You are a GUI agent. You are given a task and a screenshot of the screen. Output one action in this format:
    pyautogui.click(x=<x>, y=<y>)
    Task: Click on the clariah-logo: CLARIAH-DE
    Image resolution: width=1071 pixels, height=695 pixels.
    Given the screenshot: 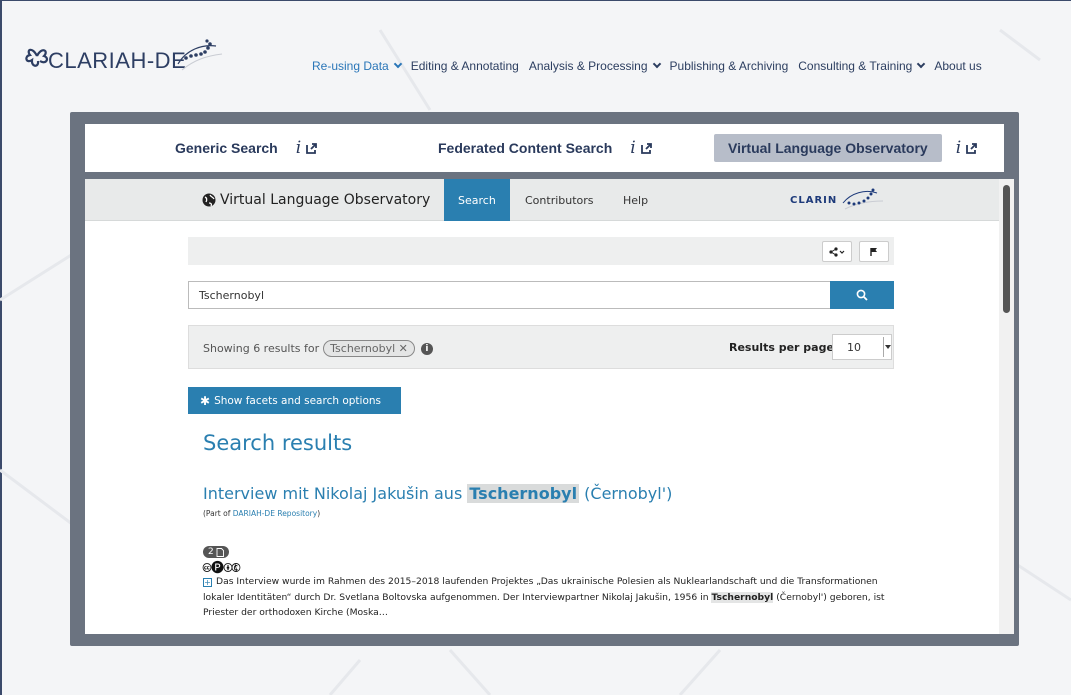 What is the action you would take?
    pyautogui.click(x=122, y=56)
    